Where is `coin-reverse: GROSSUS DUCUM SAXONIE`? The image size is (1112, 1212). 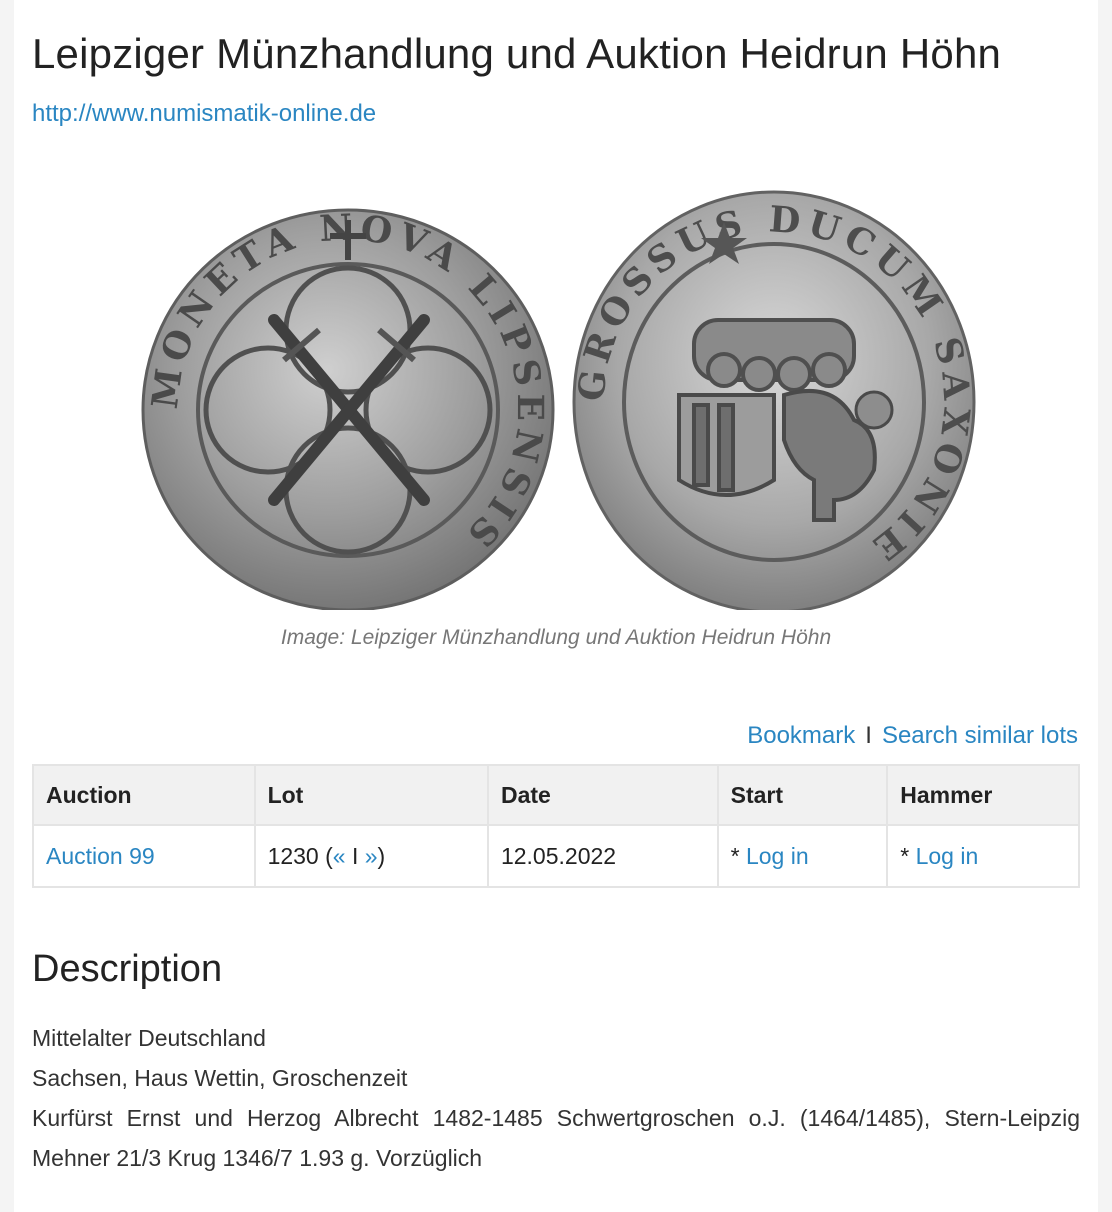
coin-reverse: GROSSUS DUCUM SAXONIE is located at coordinates (773, 400).